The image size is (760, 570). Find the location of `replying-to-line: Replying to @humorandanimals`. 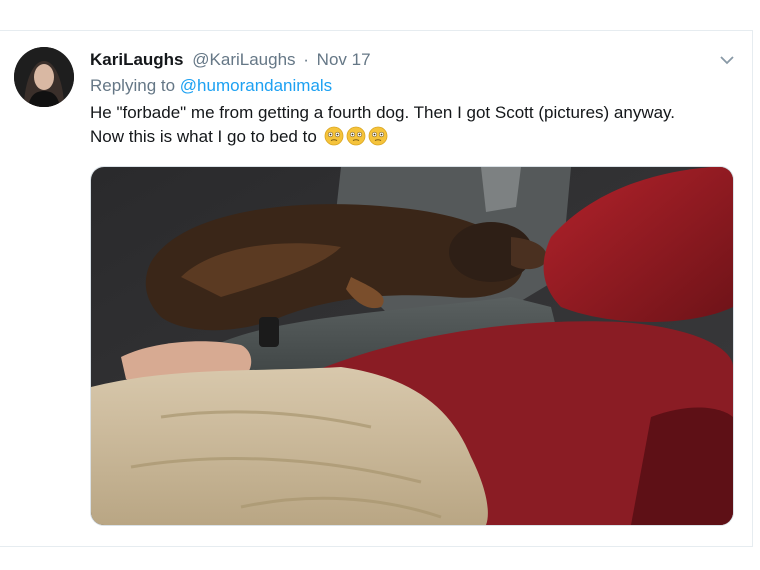

replying-to-line: Replying to @humorandanimals is located at coordinates (211, 86).